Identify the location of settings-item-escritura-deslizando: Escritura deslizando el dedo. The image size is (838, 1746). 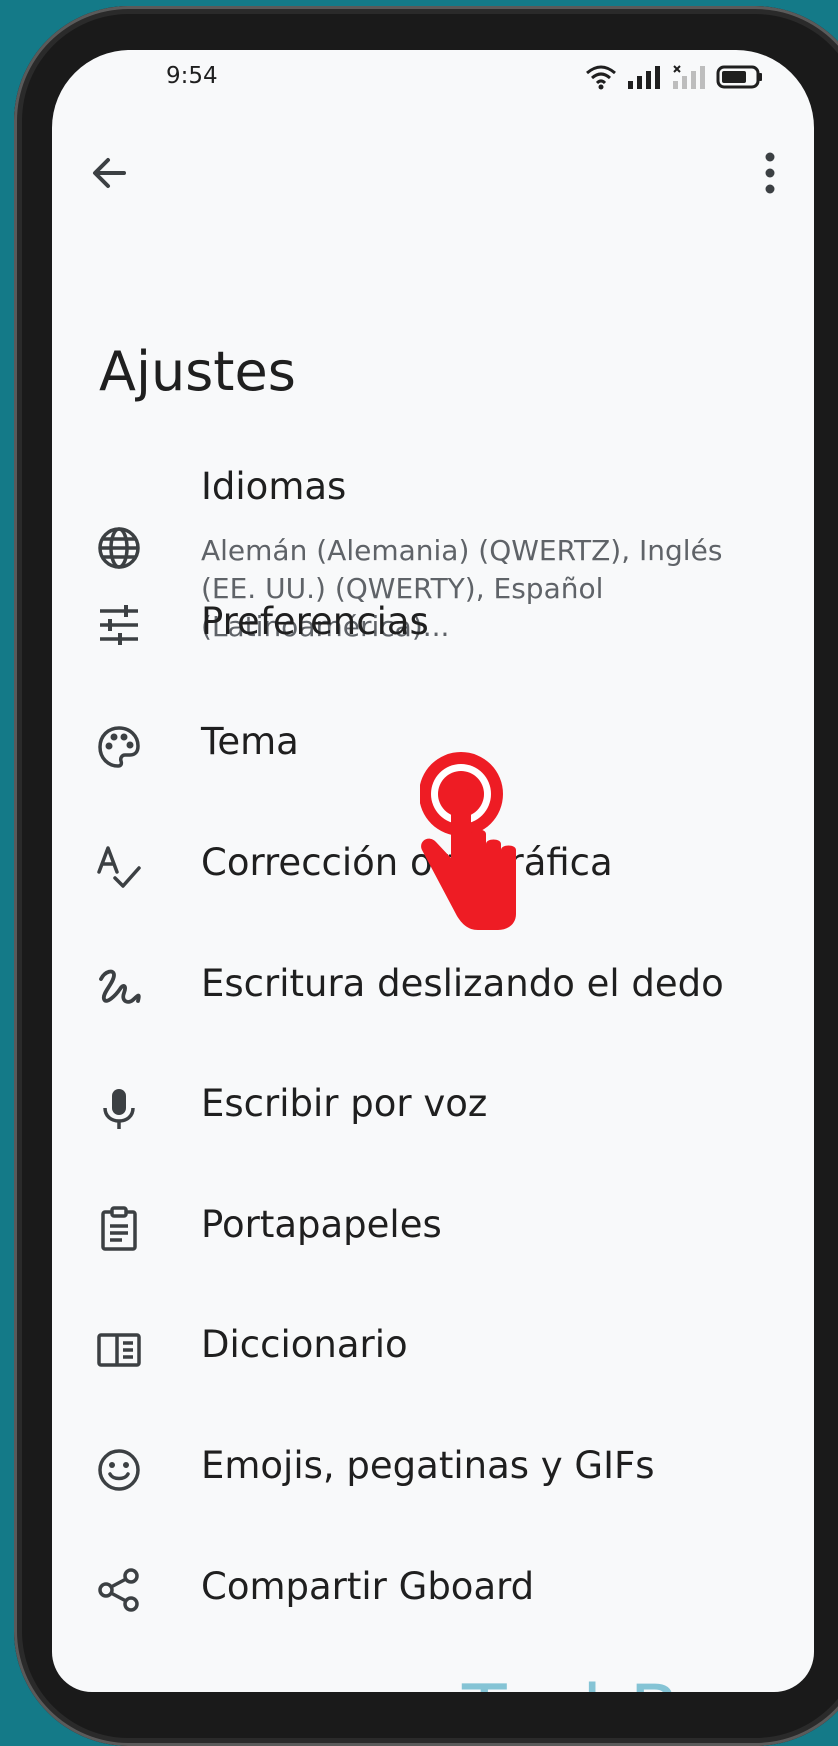
(433, 992).